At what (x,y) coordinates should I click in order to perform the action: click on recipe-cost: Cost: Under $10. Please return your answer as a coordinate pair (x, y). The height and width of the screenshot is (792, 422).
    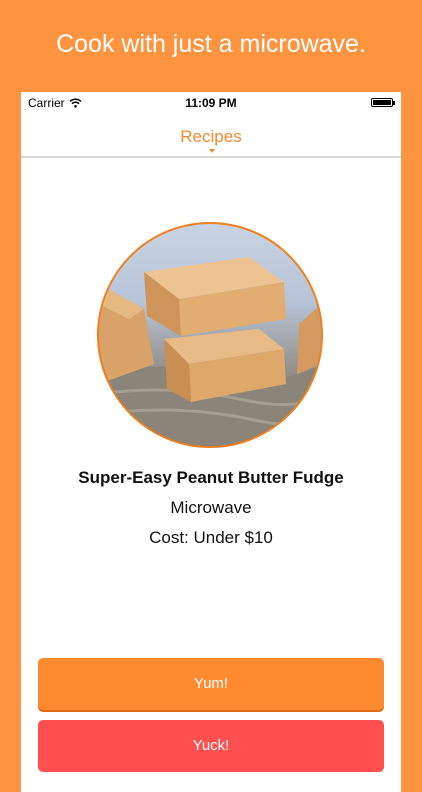
    Looking at the image, I should click on (211, 537).